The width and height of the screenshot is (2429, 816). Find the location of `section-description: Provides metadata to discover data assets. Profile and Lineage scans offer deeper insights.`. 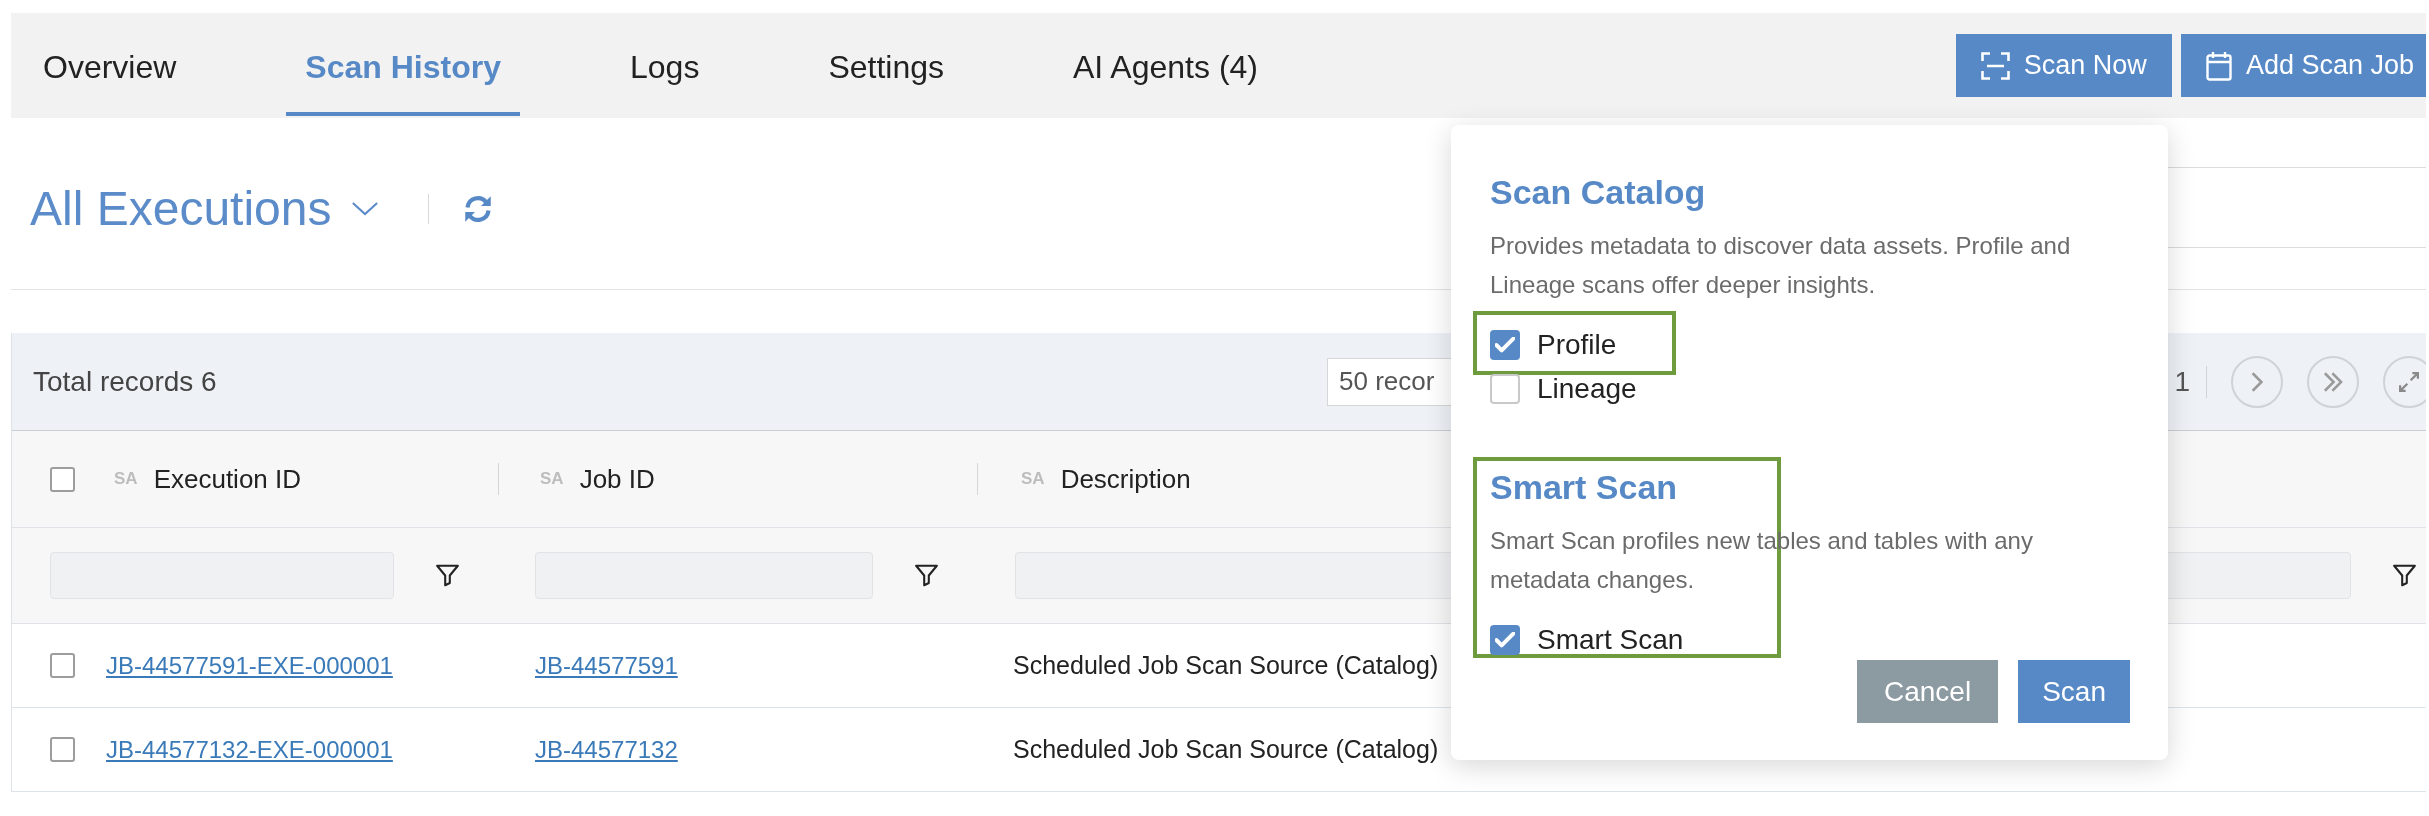

section-description: Provides metadata to discover data assets. Profile and Lineage scans offer deeper insights. is located at coordinates (1781, 265).